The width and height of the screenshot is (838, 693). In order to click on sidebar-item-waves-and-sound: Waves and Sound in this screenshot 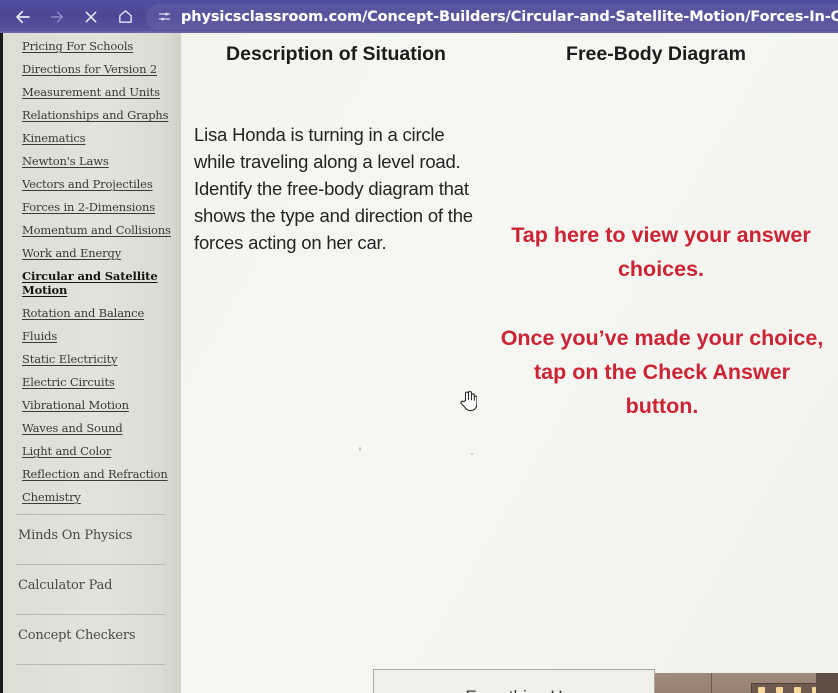, I will do `click(96, 428)`.